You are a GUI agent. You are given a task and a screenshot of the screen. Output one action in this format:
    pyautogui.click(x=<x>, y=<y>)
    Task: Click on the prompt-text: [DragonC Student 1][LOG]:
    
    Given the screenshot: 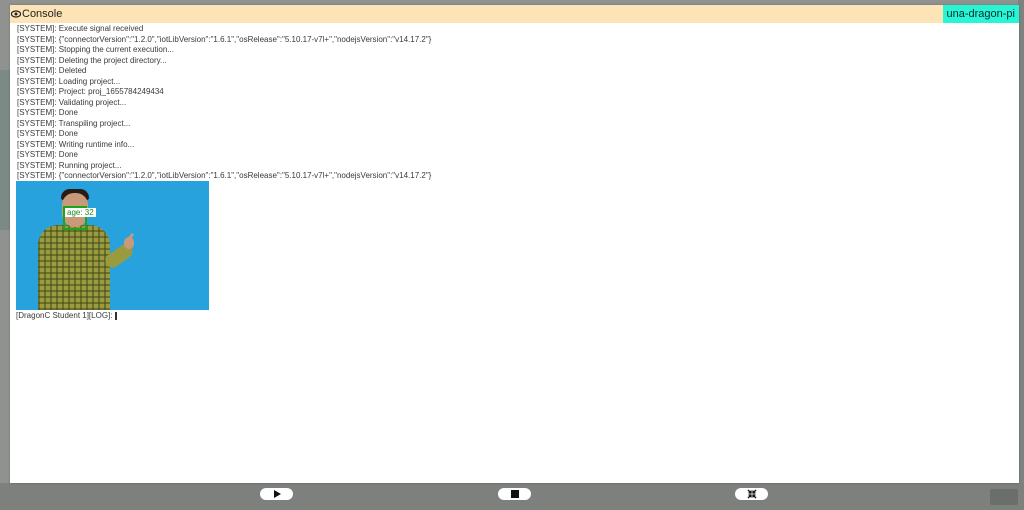 What is the action you would take?
    pyautogui.click(x=64, y=315)
    